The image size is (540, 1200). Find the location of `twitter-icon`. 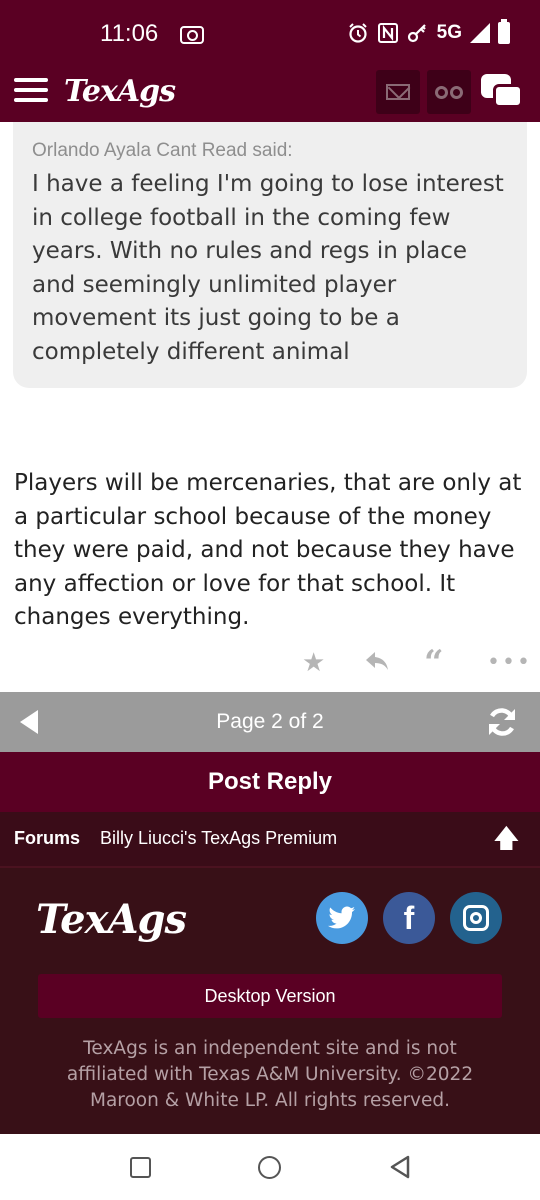

twitter-icon is located at coordinates (342, 918).